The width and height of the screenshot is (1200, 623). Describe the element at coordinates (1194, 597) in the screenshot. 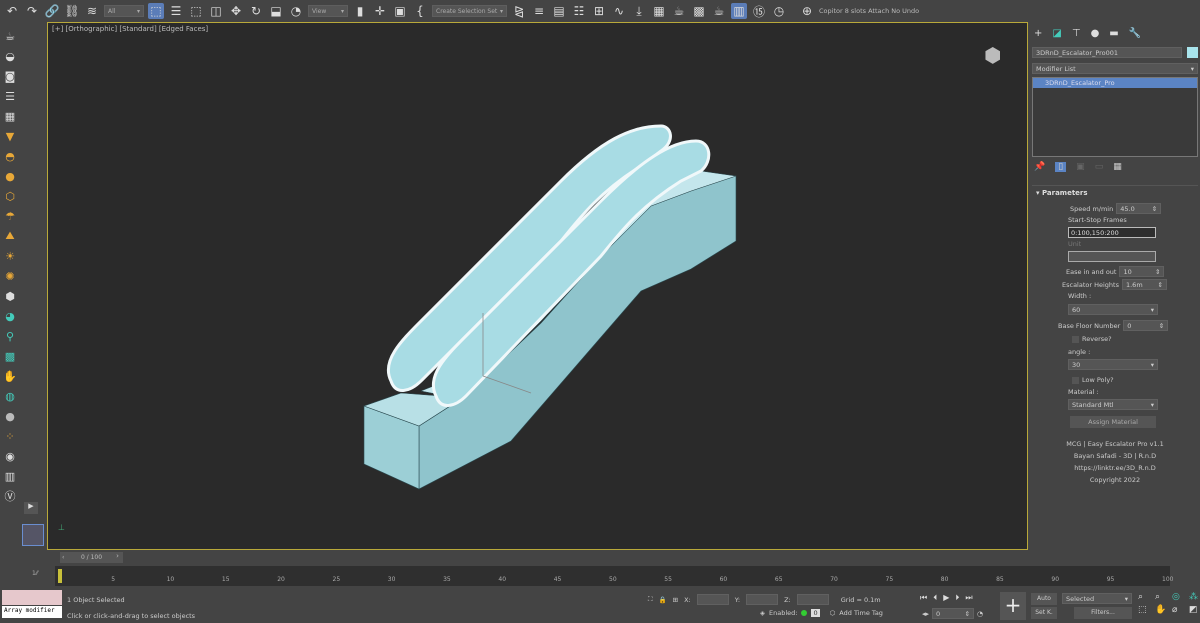

I see `zoom-extents-all-icon: ⁂` at that location.